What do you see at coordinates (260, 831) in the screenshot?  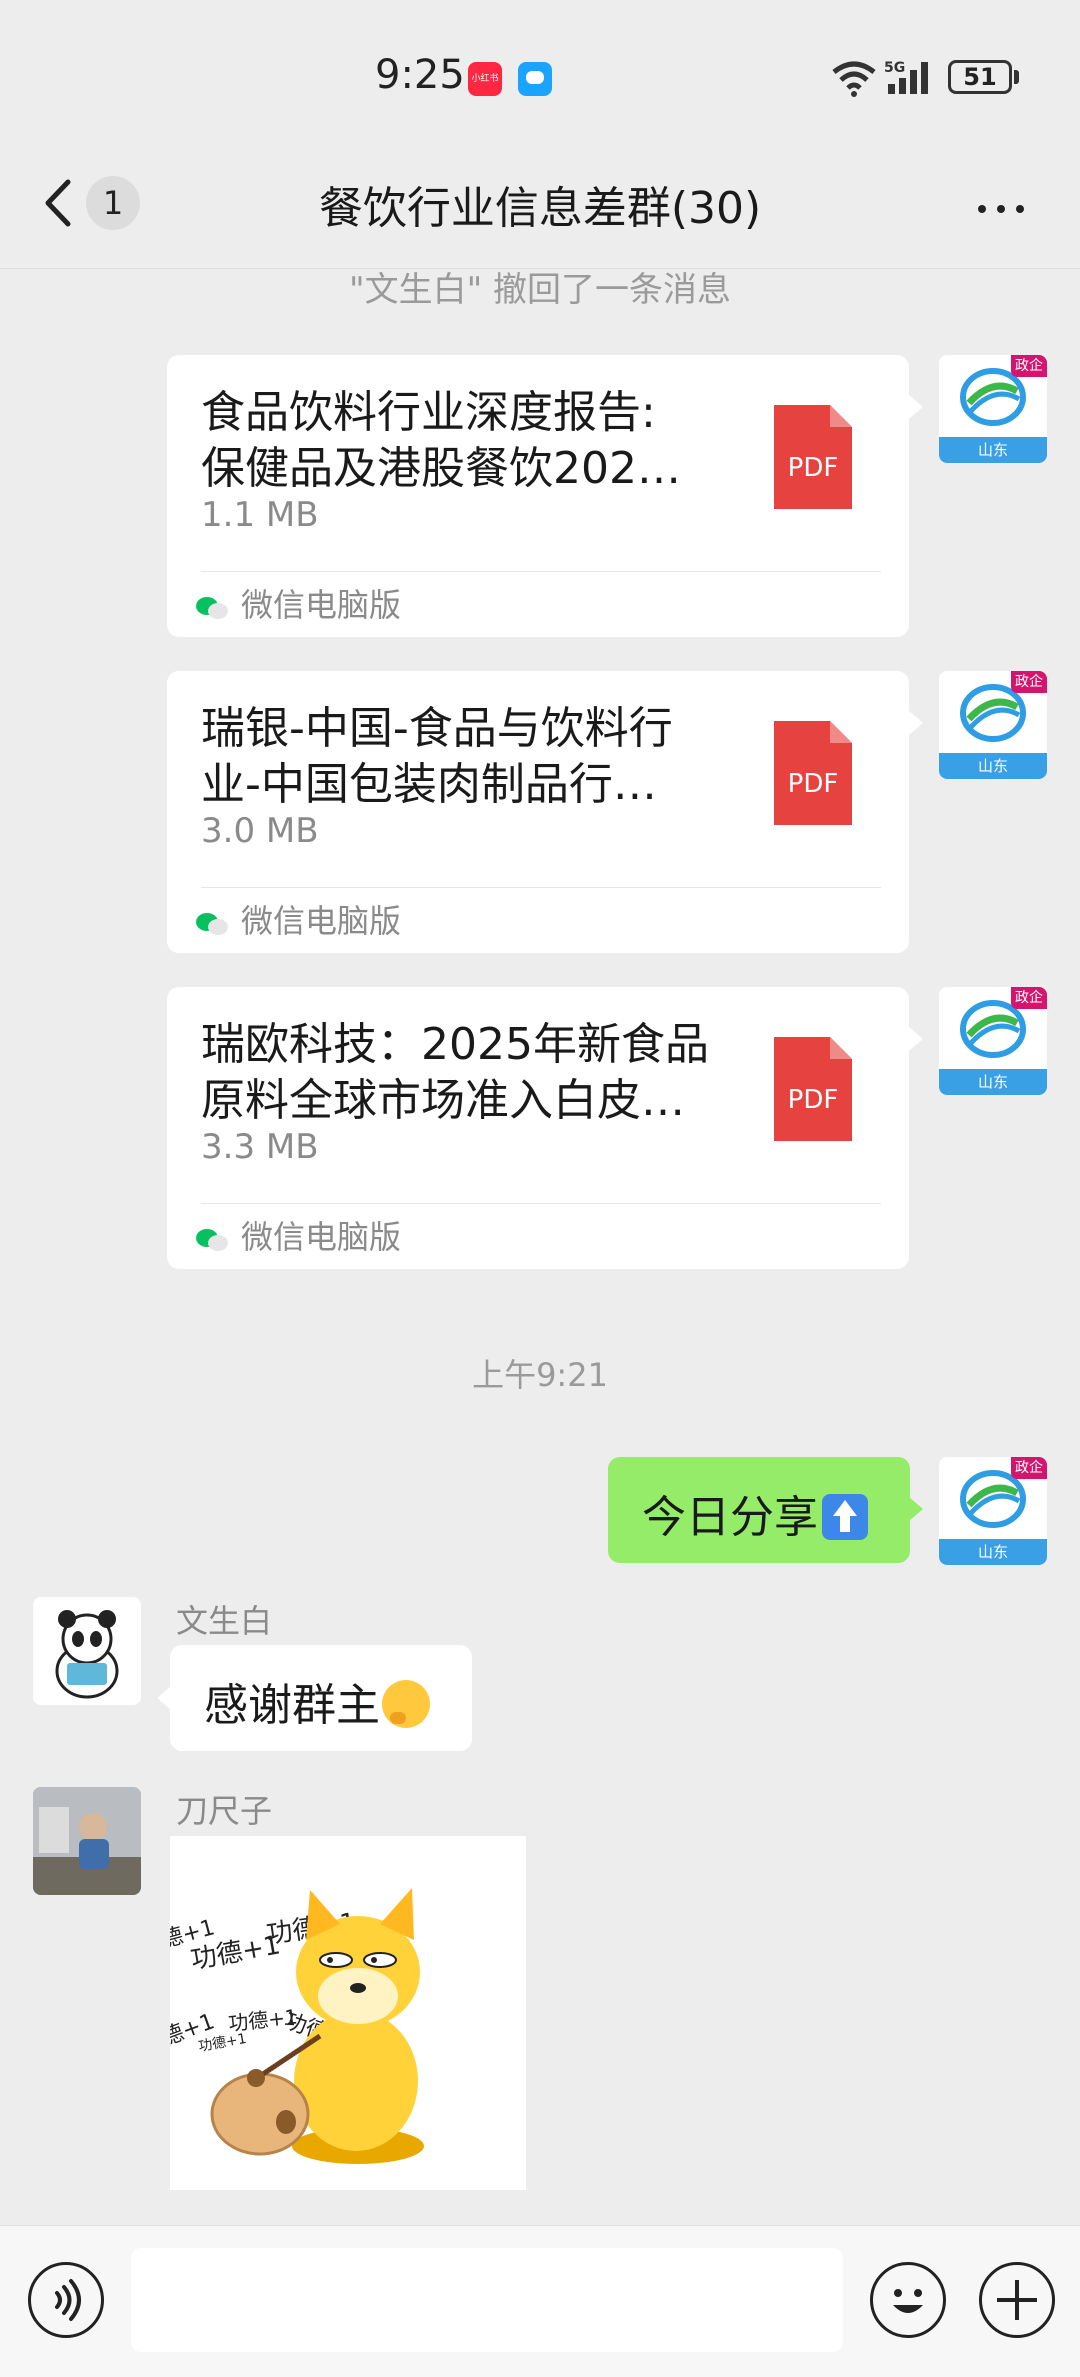 I see `file-size: 3.0 MB` at bounding box center [260, 831].